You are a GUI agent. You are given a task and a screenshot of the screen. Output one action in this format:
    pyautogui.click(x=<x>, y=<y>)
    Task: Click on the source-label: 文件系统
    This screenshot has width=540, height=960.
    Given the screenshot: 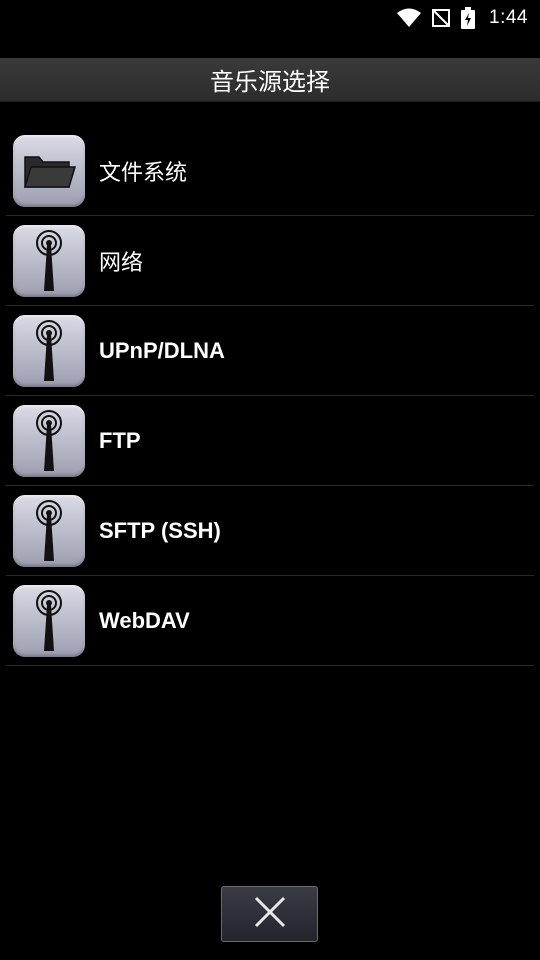 What is the action you would take?
    pyautogui.click(x=143, y=172)
    